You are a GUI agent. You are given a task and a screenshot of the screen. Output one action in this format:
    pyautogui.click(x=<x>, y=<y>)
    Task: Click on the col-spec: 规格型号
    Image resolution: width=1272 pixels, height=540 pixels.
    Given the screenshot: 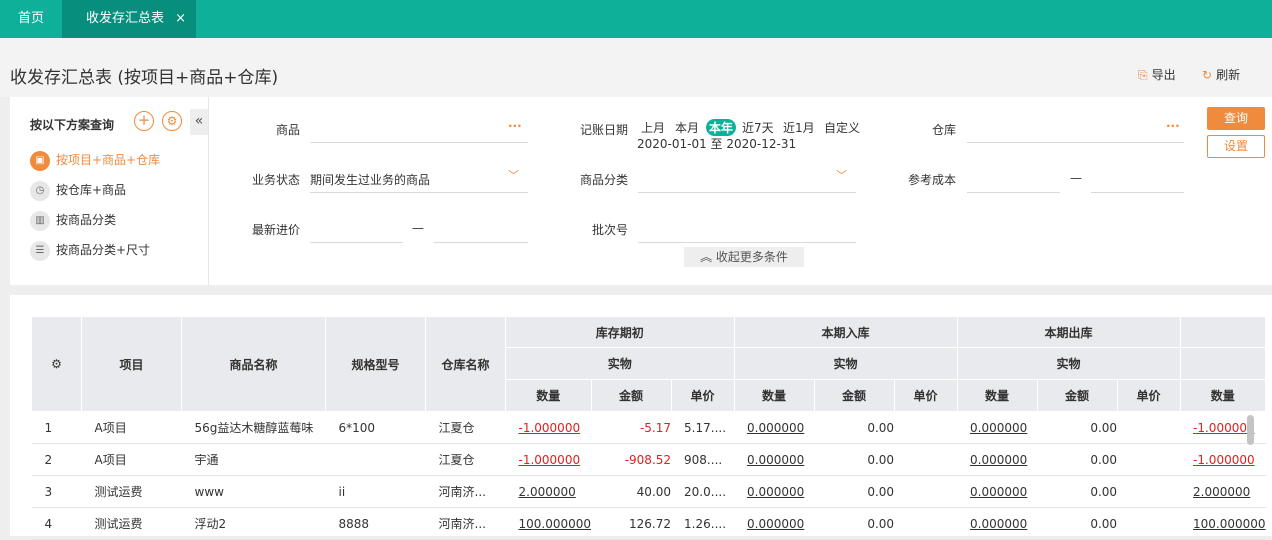 What is the action you would take?
    pyautogui.click(x=375, y=364)
    